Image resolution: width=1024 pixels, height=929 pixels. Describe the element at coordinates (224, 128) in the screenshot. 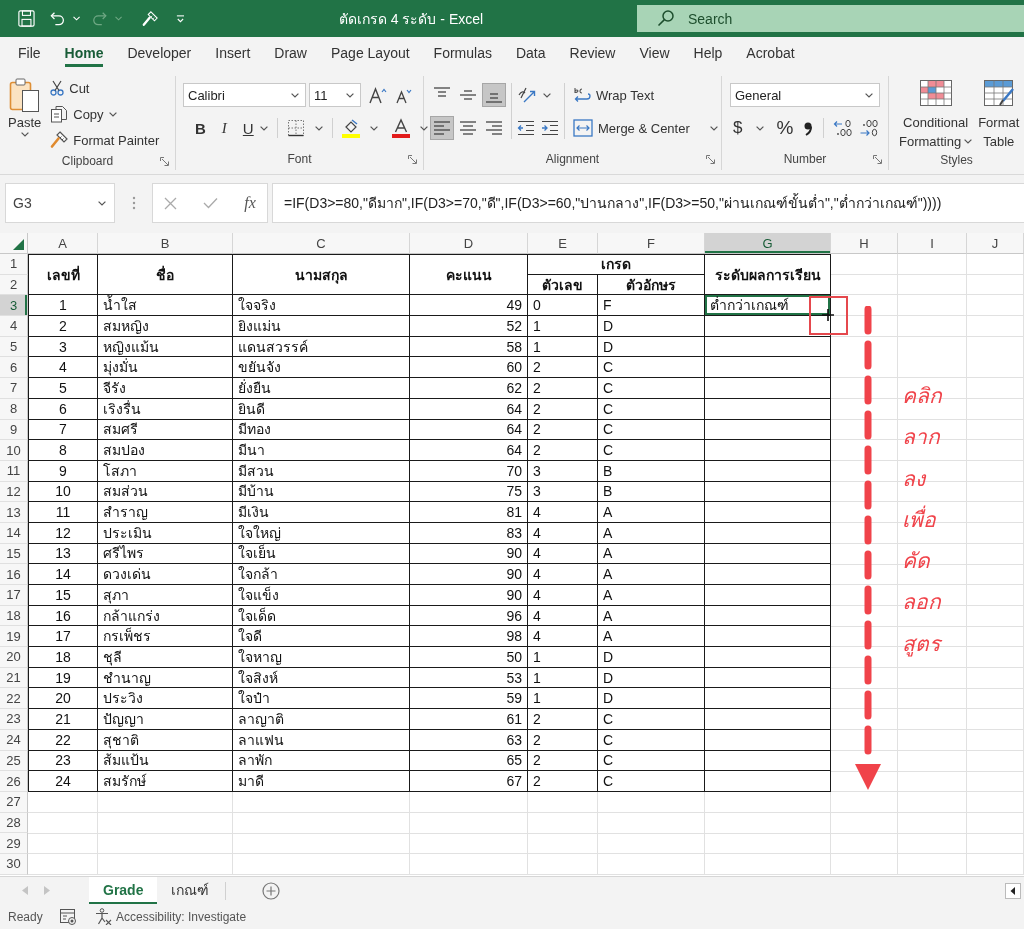

I see `italic-button: I` at that location.